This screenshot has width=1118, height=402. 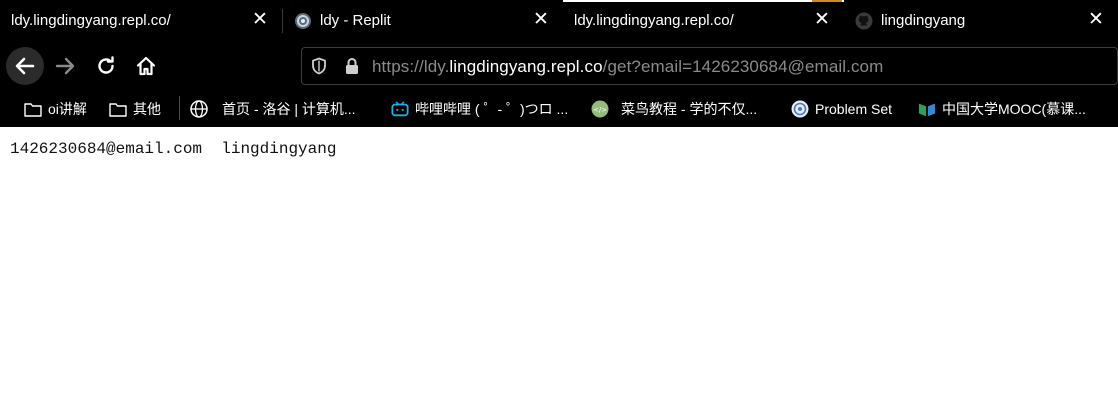 What do you see at coordinates (864, 21) in the screenshot?
I see `github-icon` at bounding box center [864, 21].